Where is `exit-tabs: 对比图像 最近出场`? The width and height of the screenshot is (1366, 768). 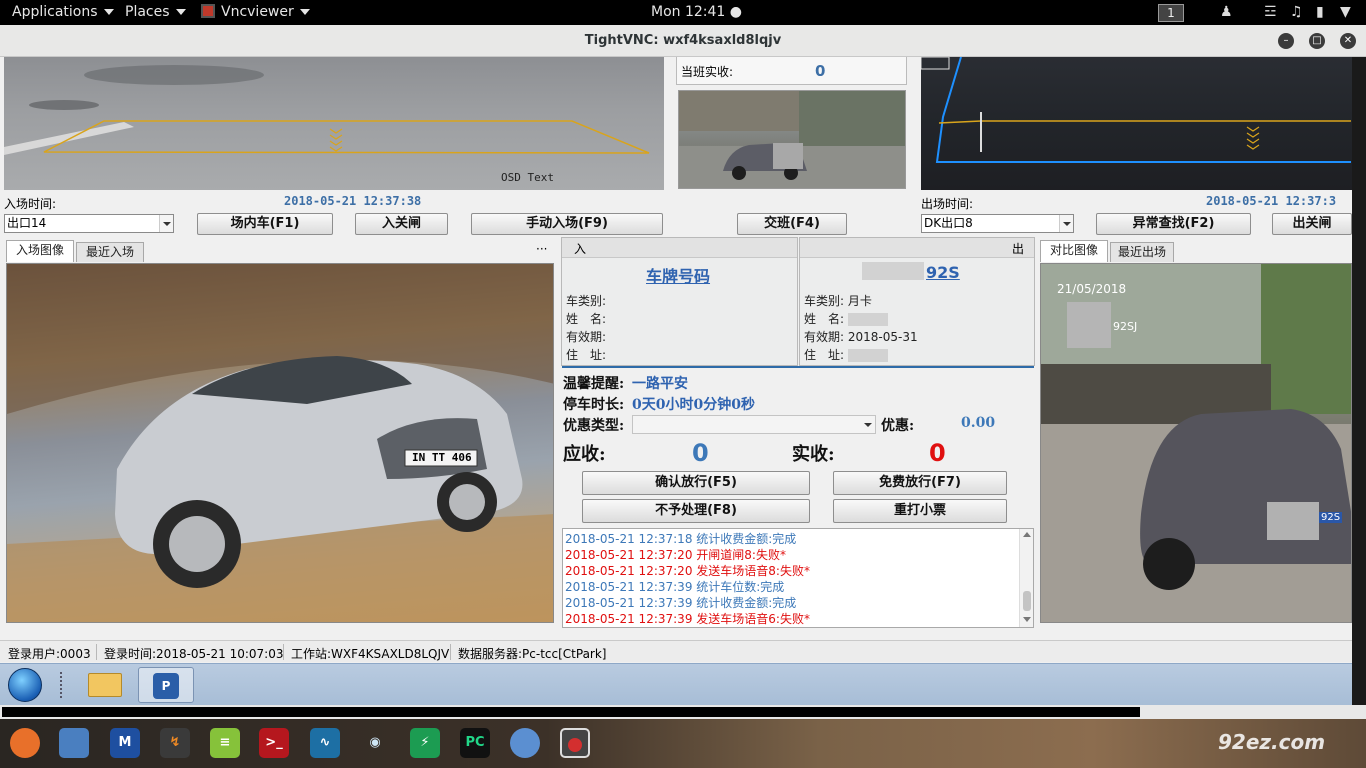 exit-tabs: 对比图像 最近出场 is located at coordinates (1196, 251).